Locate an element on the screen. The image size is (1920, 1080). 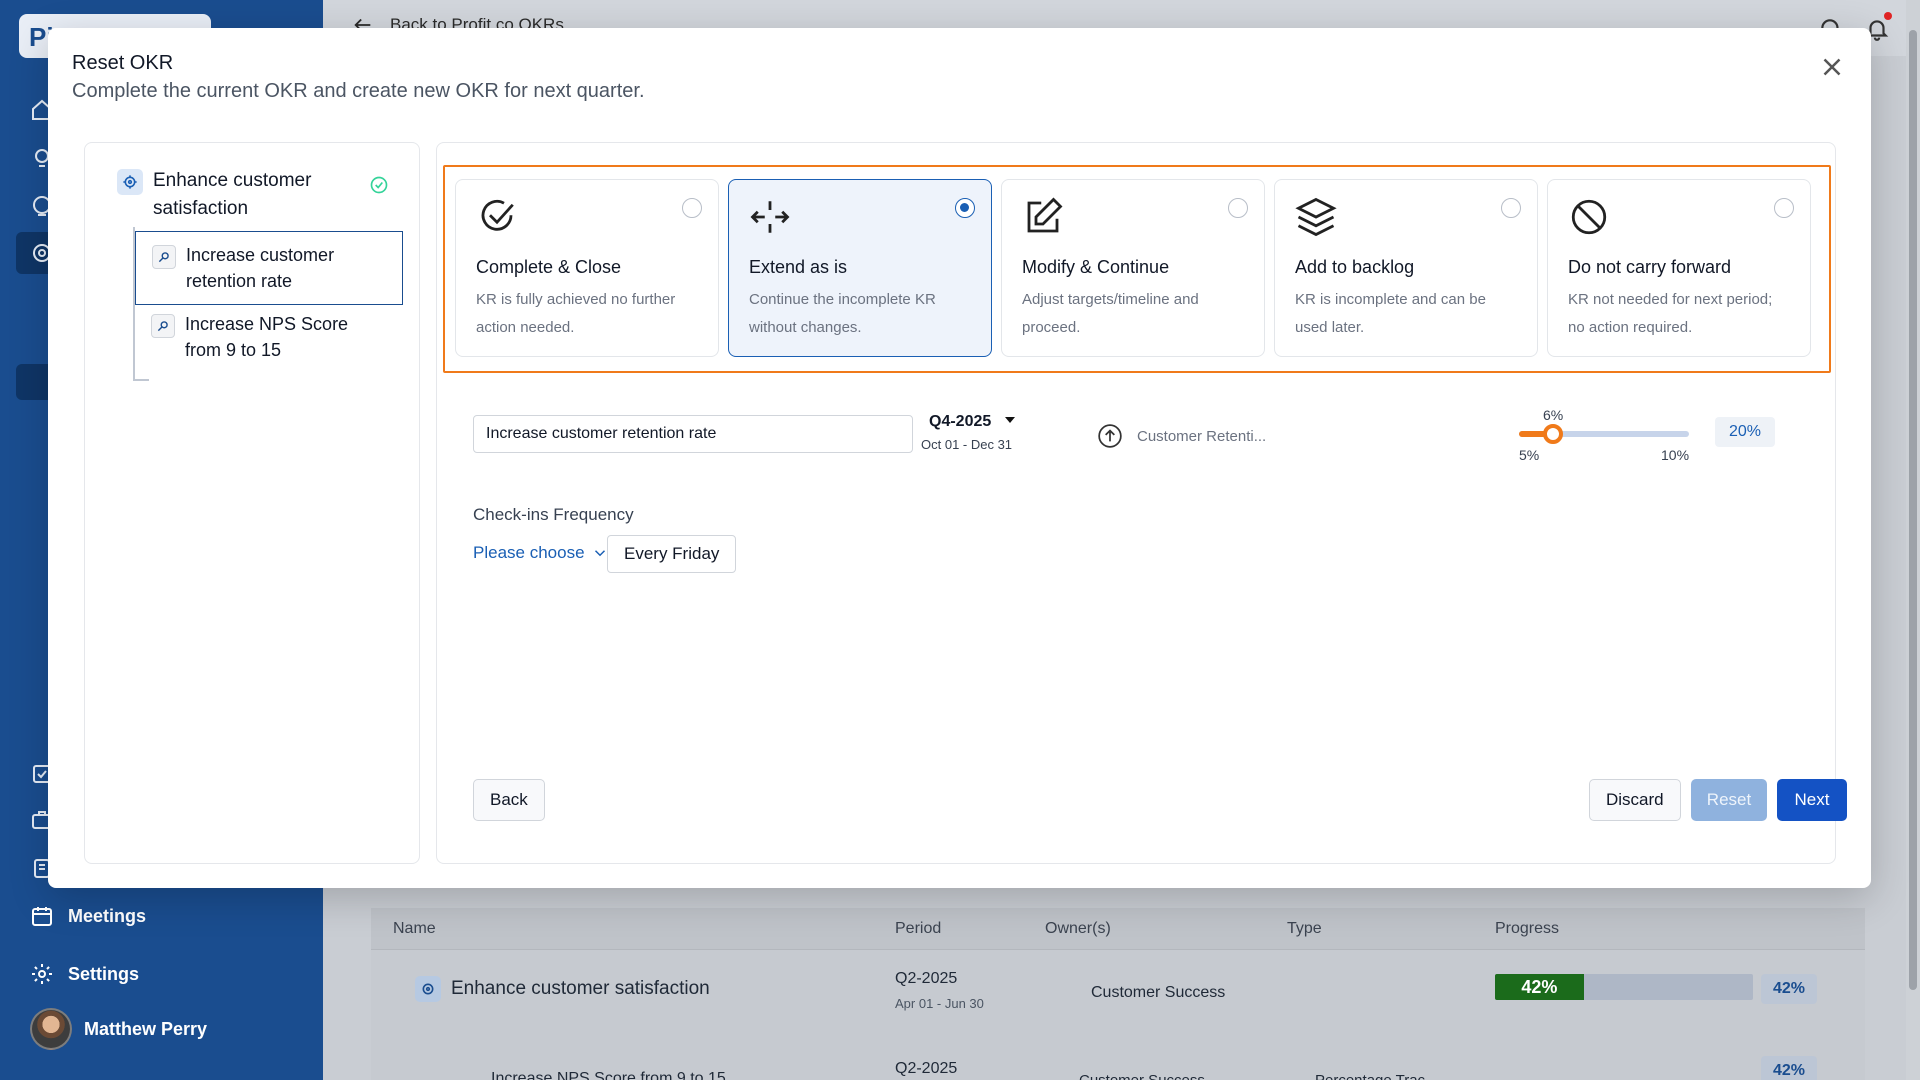
row-range: Apr 01 - Jun 30 is located at coordinates (939, 1003).